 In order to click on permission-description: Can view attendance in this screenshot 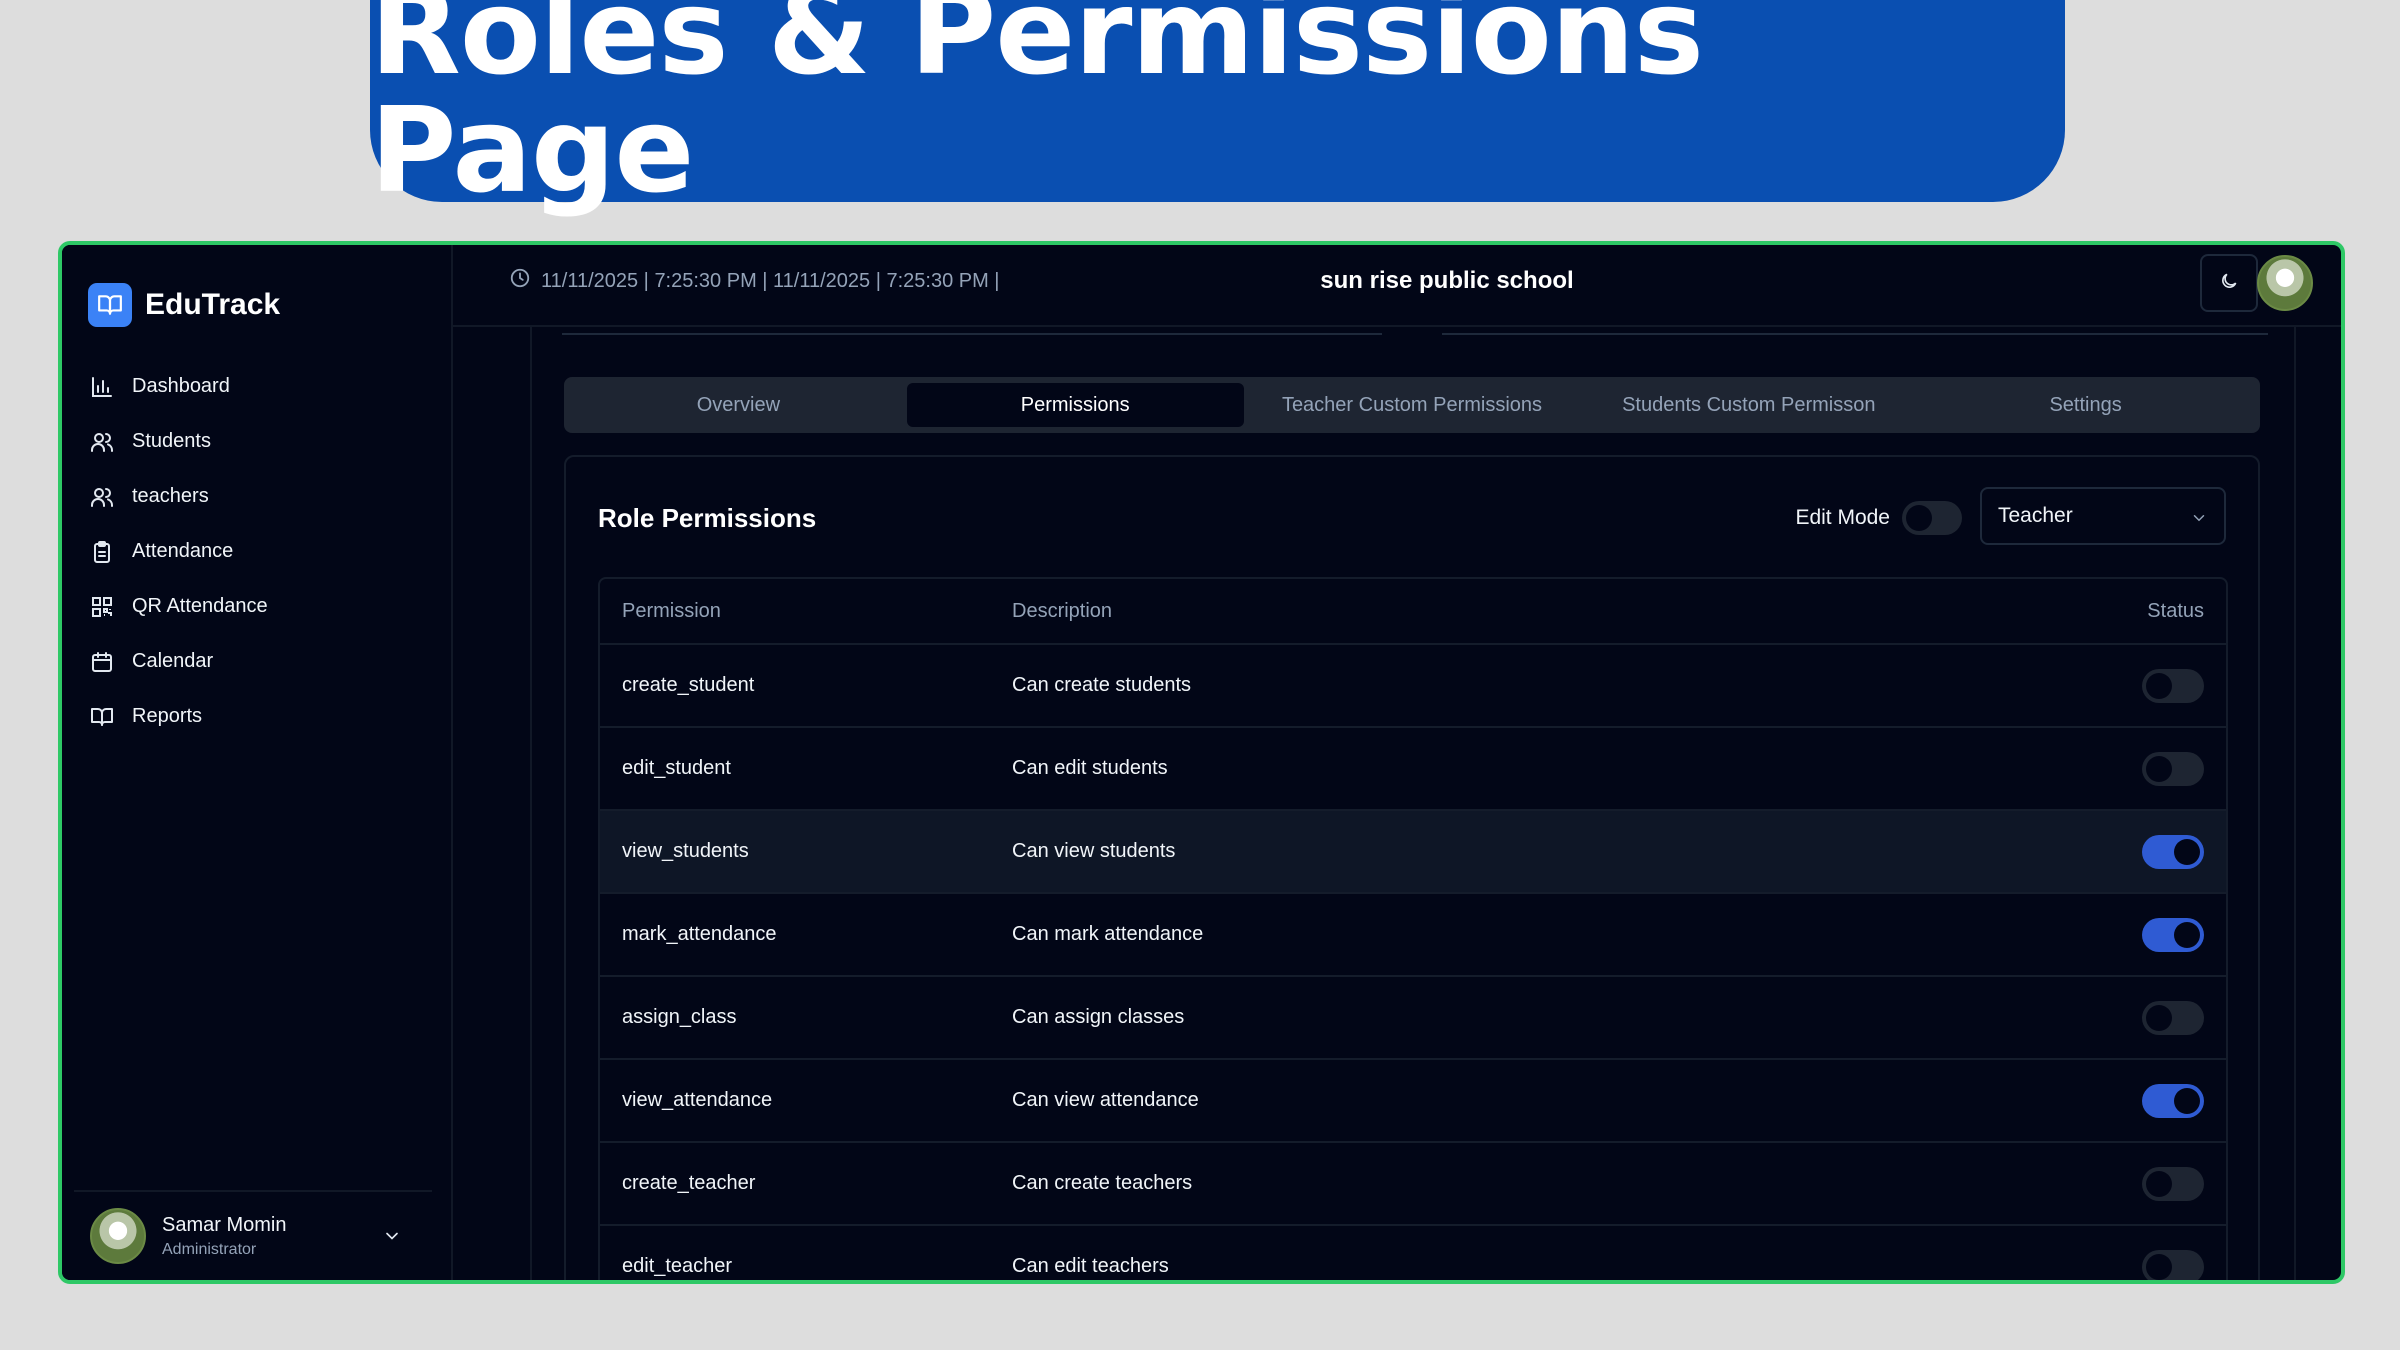, I will do `click(1105, 1100)`.